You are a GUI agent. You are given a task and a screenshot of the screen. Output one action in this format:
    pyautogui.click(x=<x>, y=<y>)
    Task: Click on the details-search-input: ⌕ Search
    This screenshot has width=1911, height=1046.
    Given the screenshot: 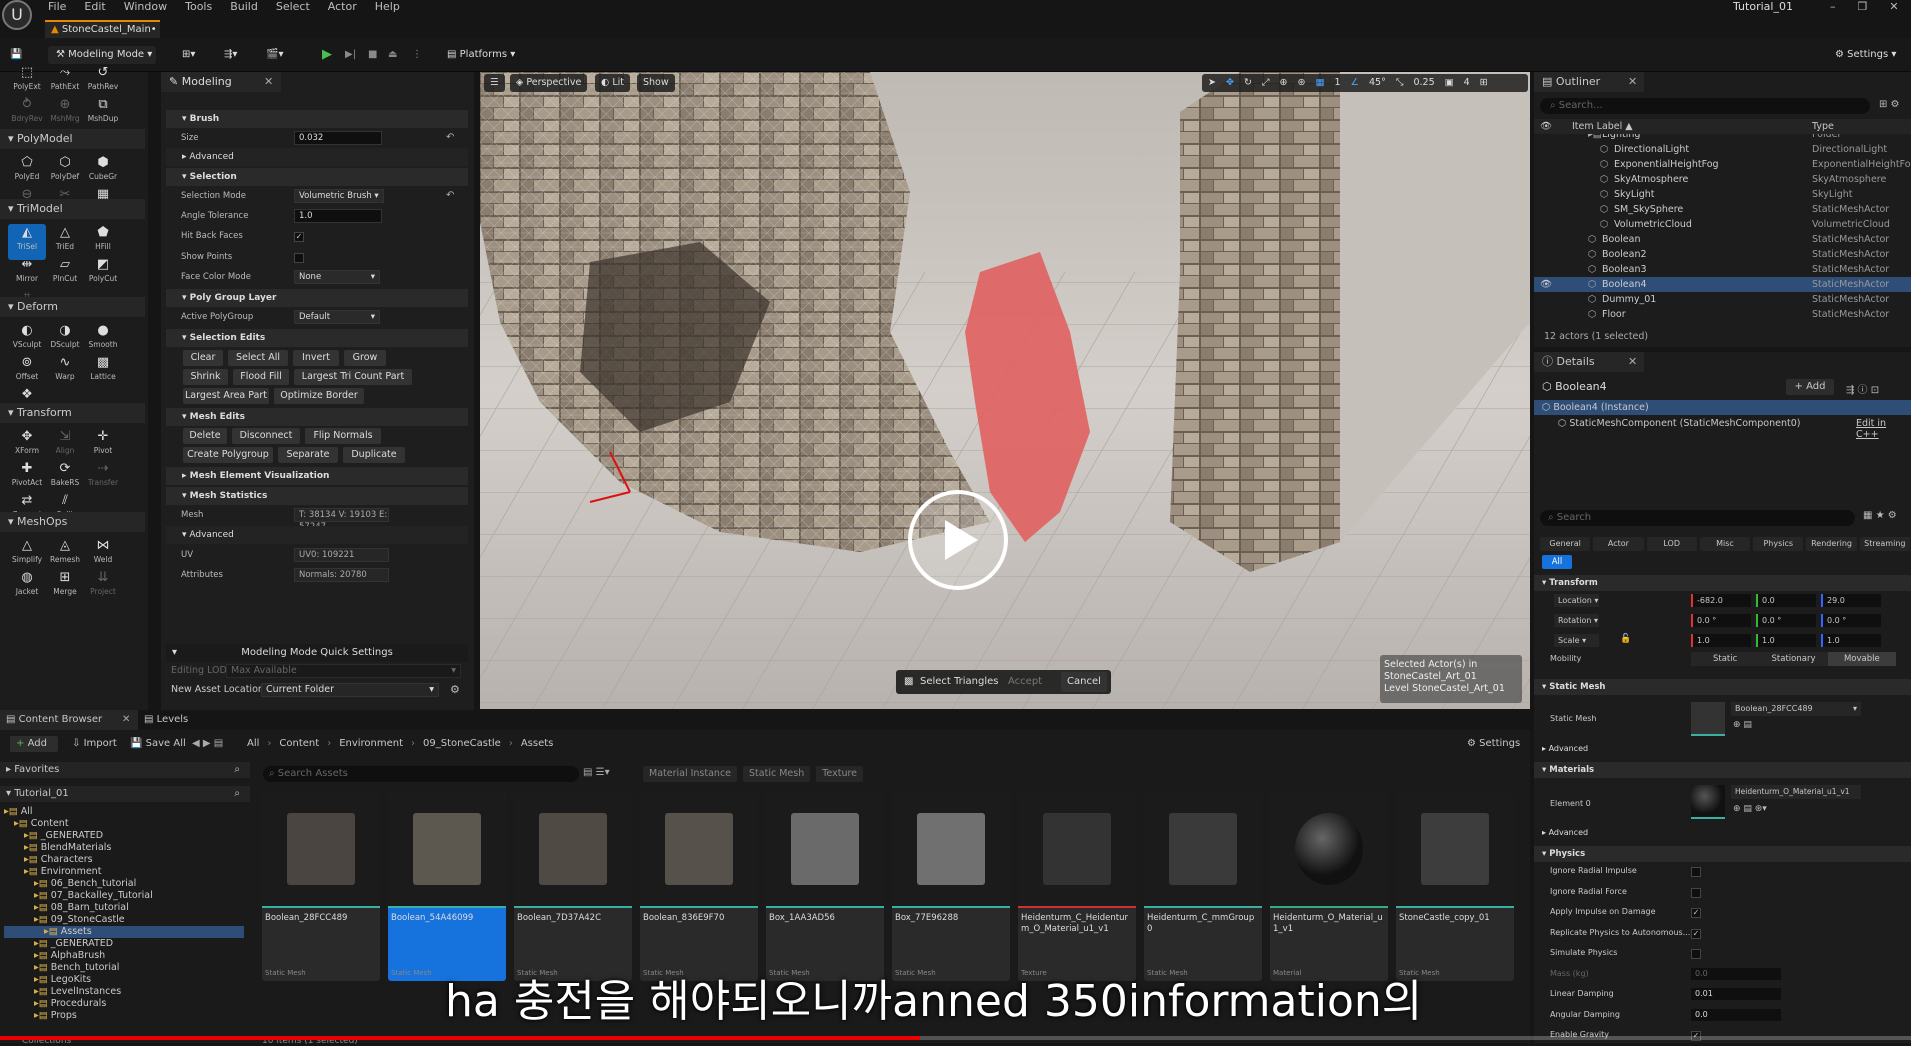 What is the action you would take?
    pyautogui.click(x=1697, y=518)
    